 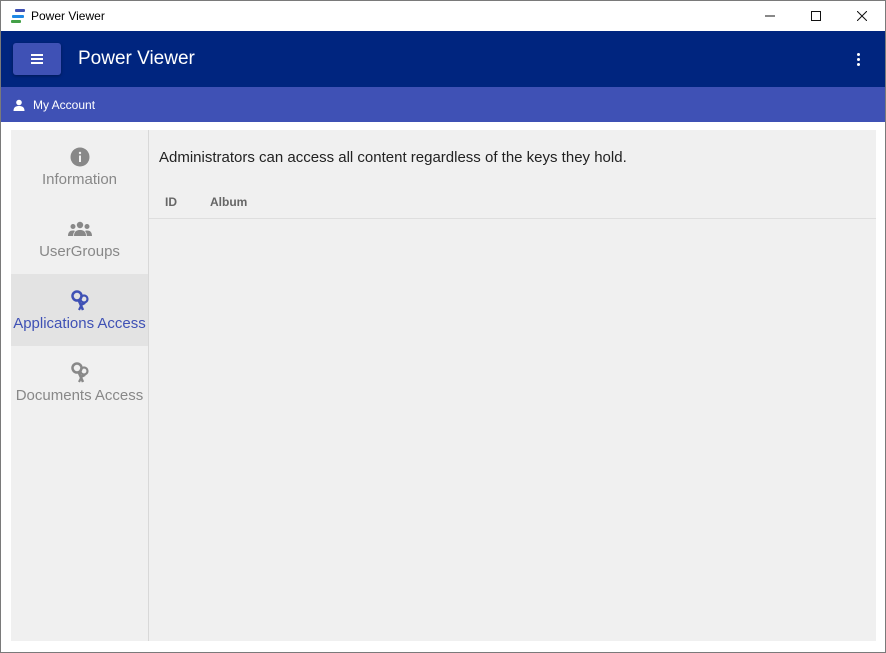 I want to click on column-header-id: ID, so click(x=187, y=202).